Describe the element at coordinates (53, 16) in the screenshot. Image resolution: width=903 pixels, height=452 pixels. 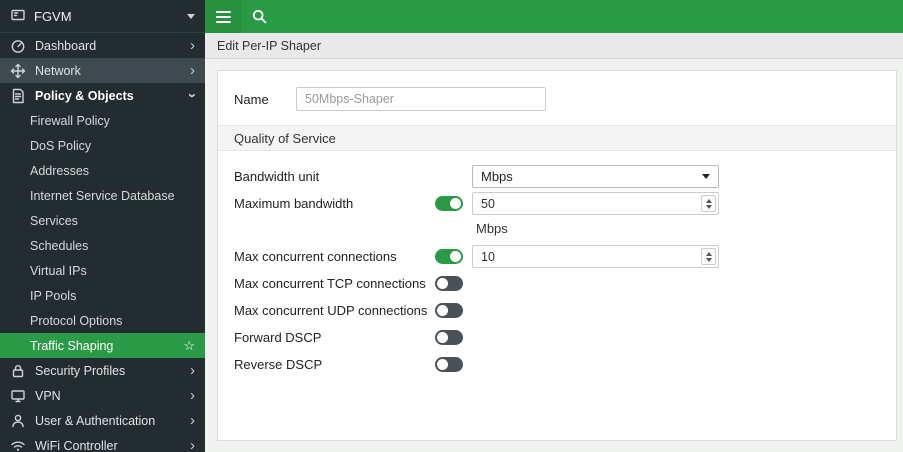
I see `device-name: FGVM` at that location.